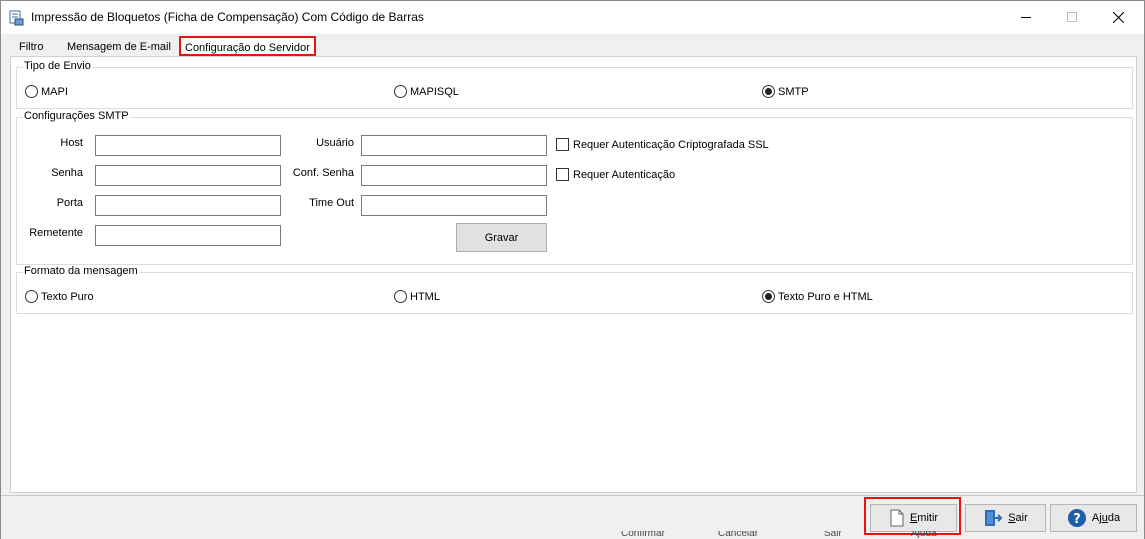 The width and height of the screenshot is (1145, 539). Describe the element at coordinates (825, 296) in the screenshot. I see `radio-texto-puro-html-label: Texto Puro e HTML` at that location.